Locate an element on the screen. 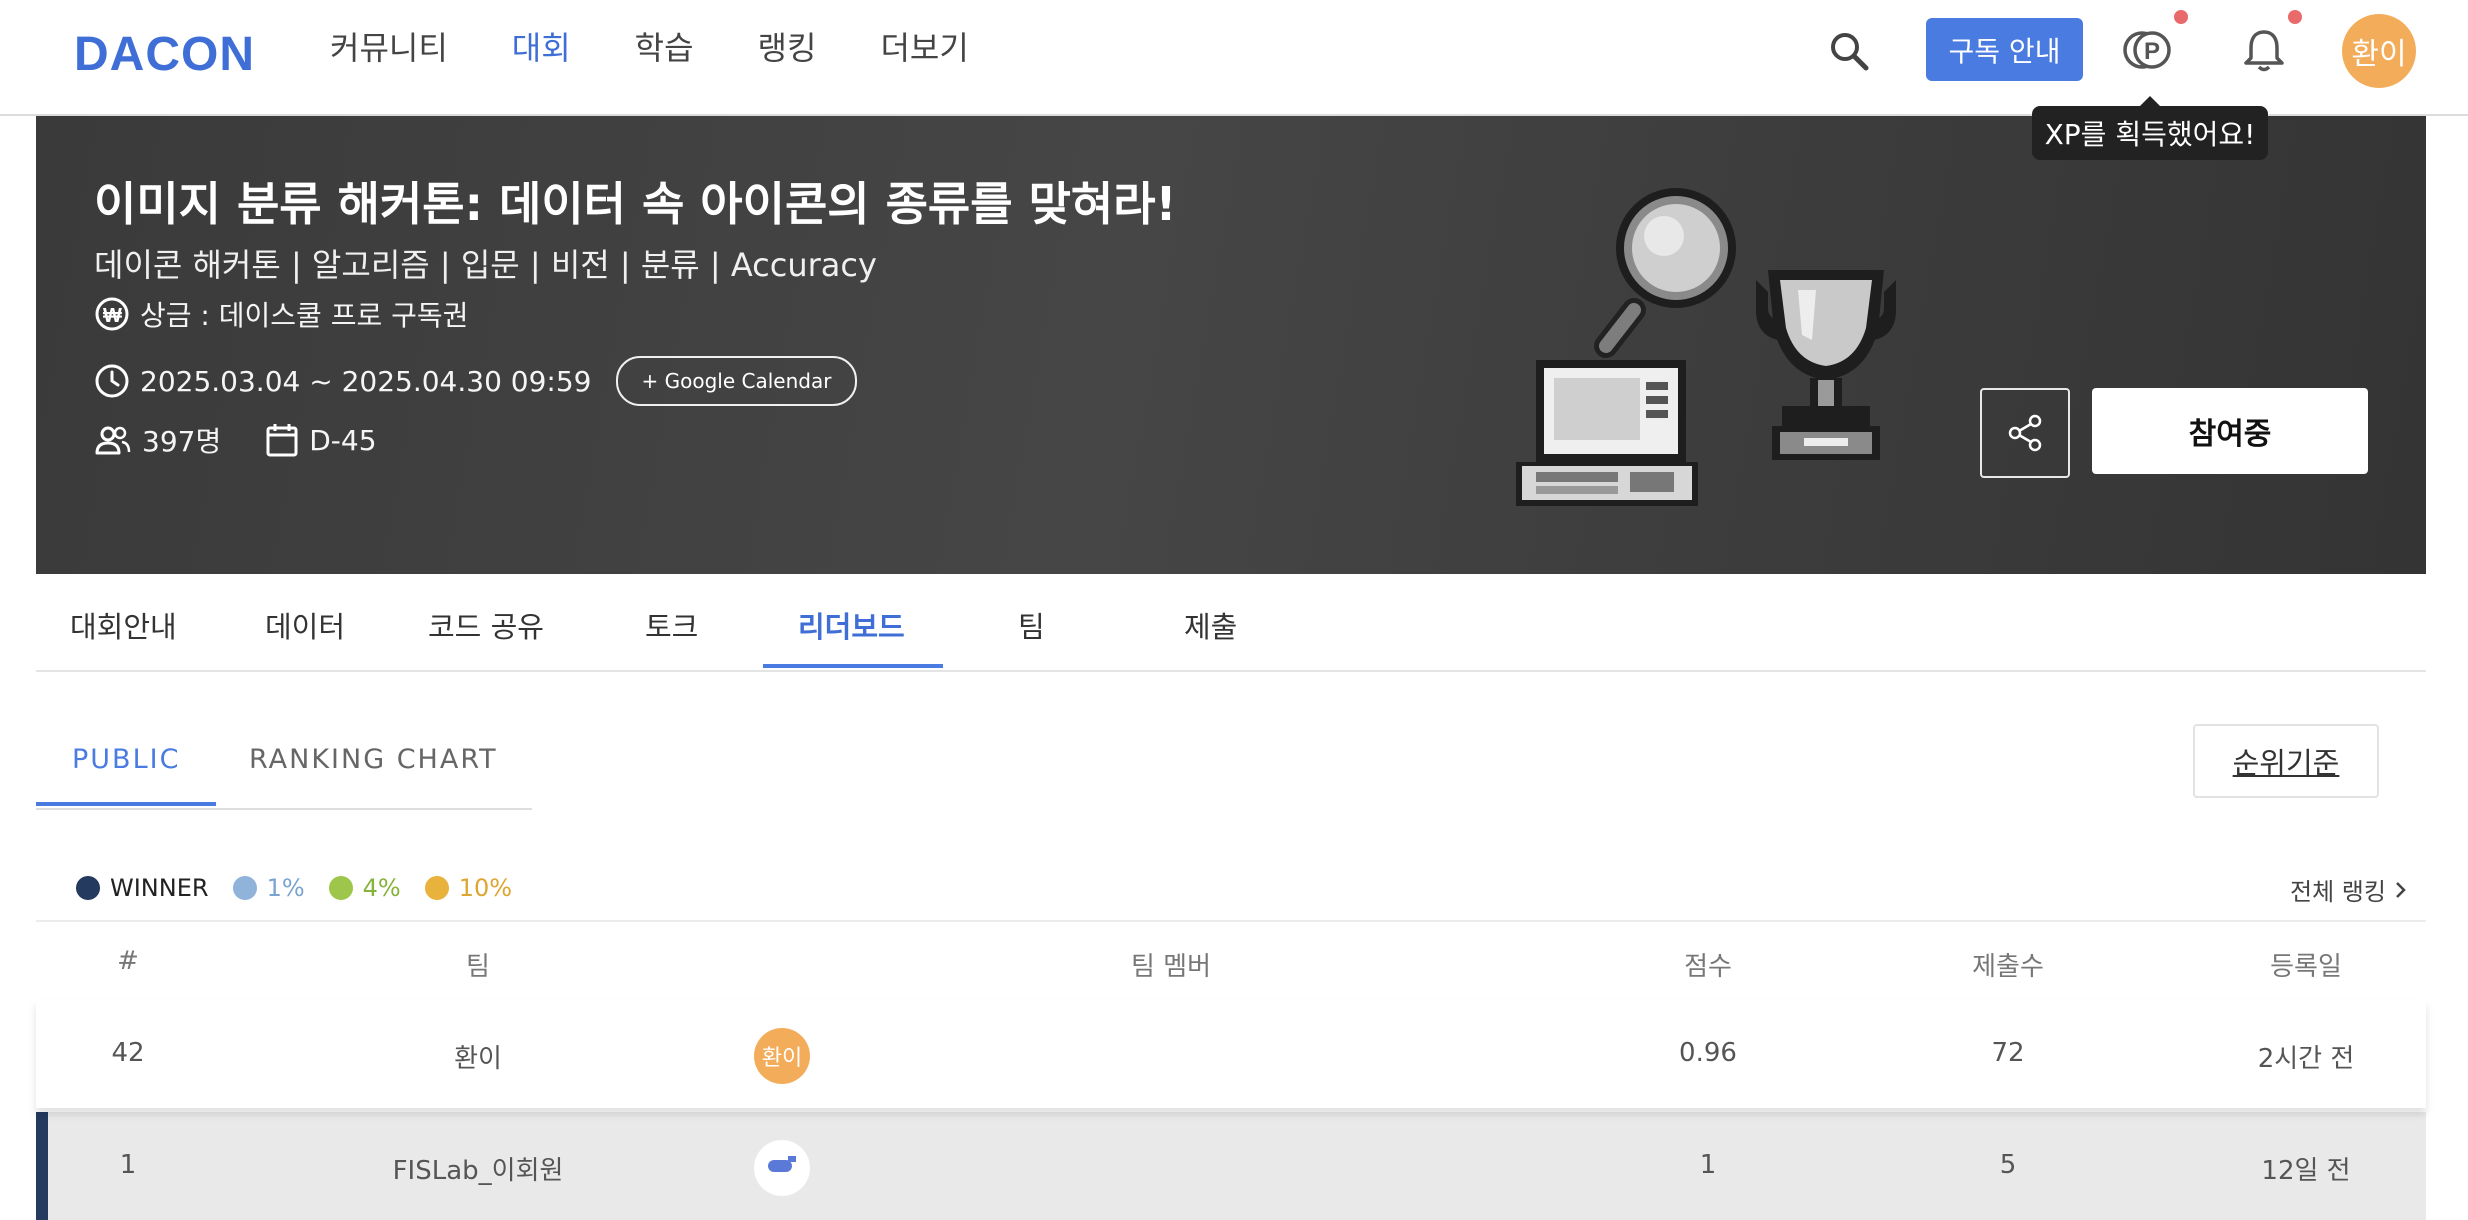 The width and height of the screenshot is (2468, 1220). leaderboard-header: # 팀 팀 멤버 점수 제출수 등록일 is located at coordinates (1231, 961).